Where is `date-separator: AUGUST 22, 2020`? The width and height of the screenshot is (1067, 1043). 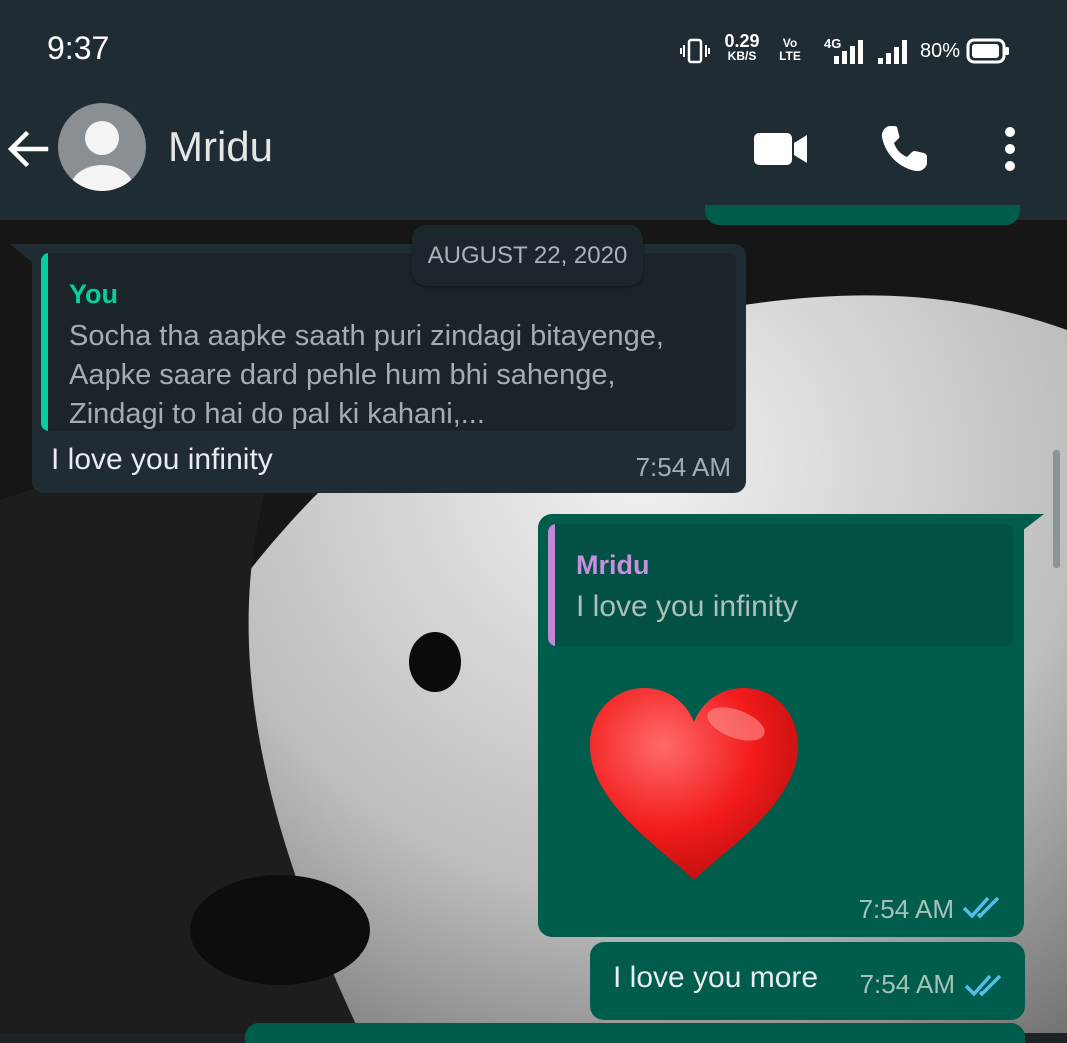
date-separator: AUGUST 22, 2020 is located at coordinates (527, 255).